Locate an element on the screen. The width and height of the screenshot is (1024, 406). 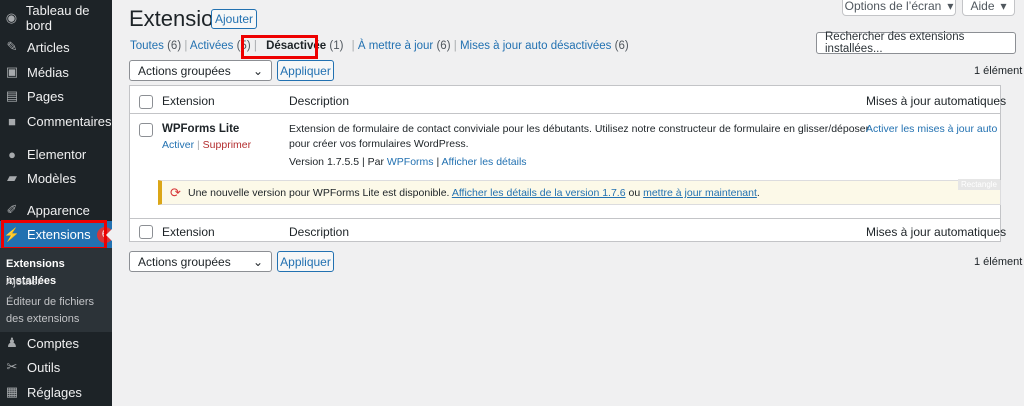
sidebar-item-modeles: ▰ Modèles is located at coordinates (56, 178).